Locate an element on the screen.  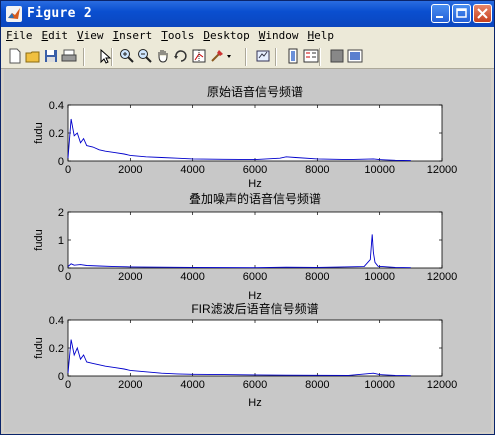
menu-view: View is located at coordinates (90, 34).